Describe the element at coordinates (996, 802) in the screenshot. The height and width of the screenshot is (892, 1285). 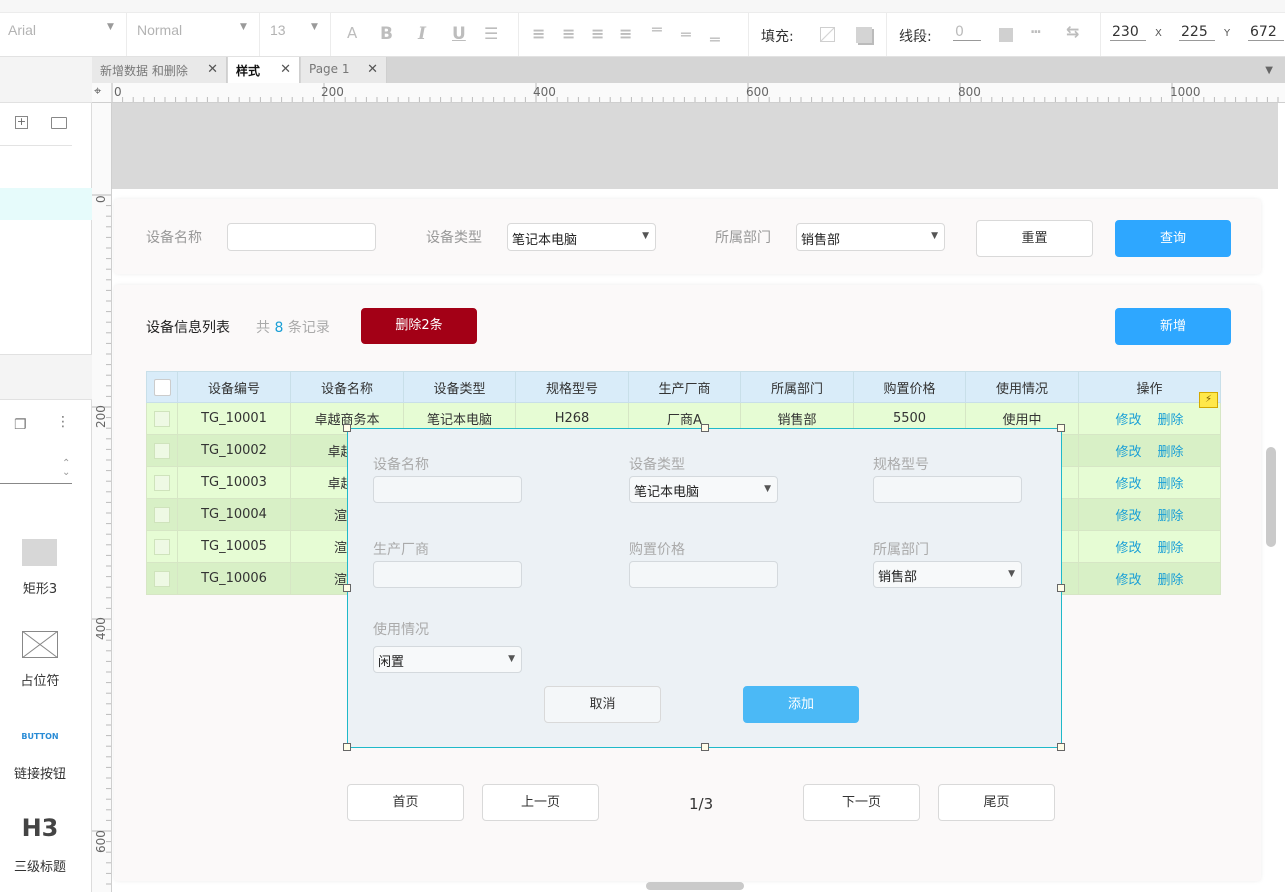
I see `last-page-button: 尾页` at that location.